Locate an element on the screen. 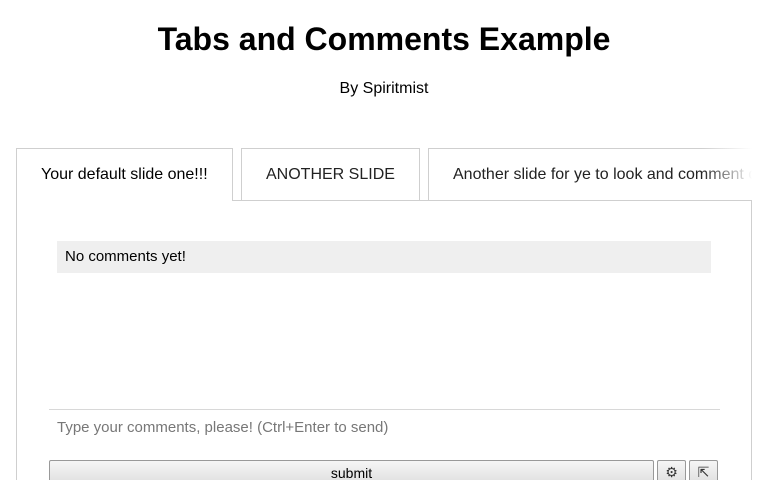  submit-button: submit is located at coordinates (351, 470).